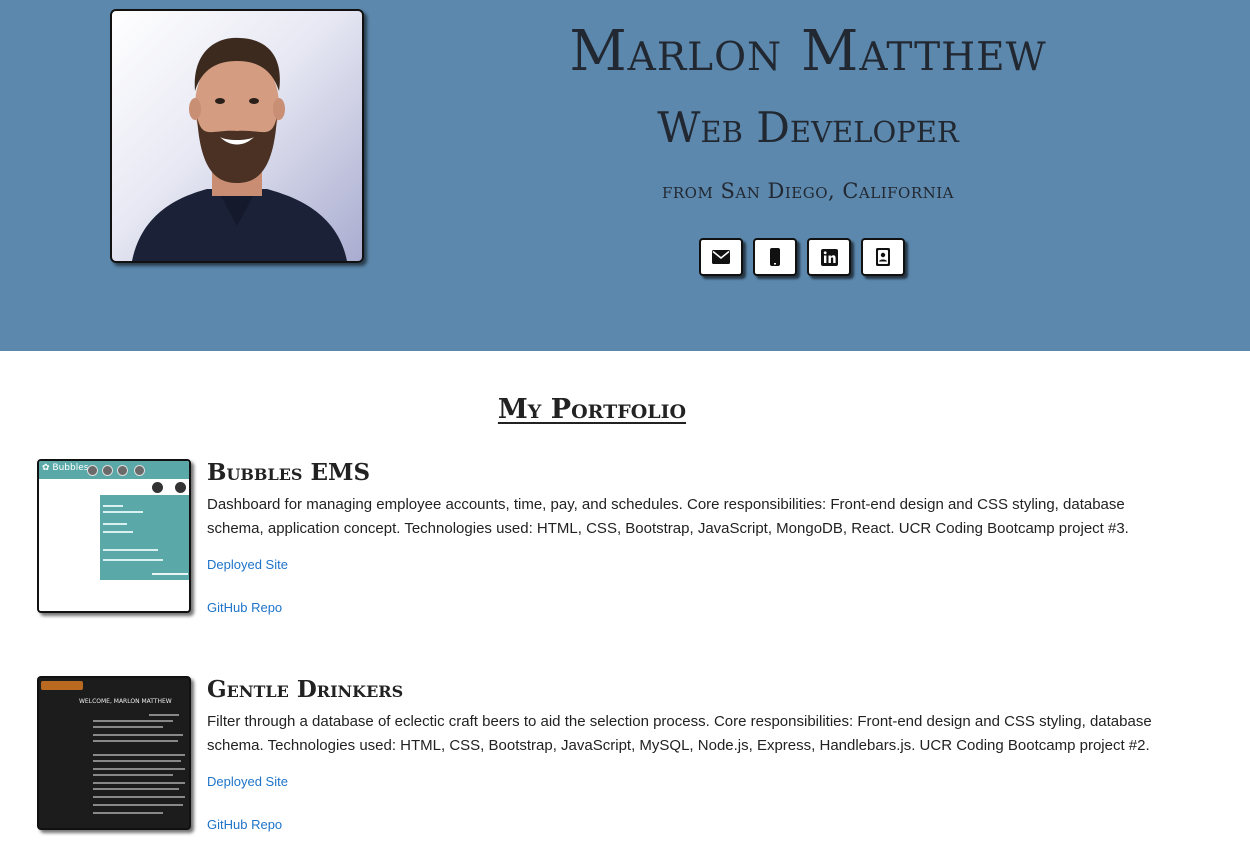  I want to click on job-title: Web Developer, so click(808, 127).